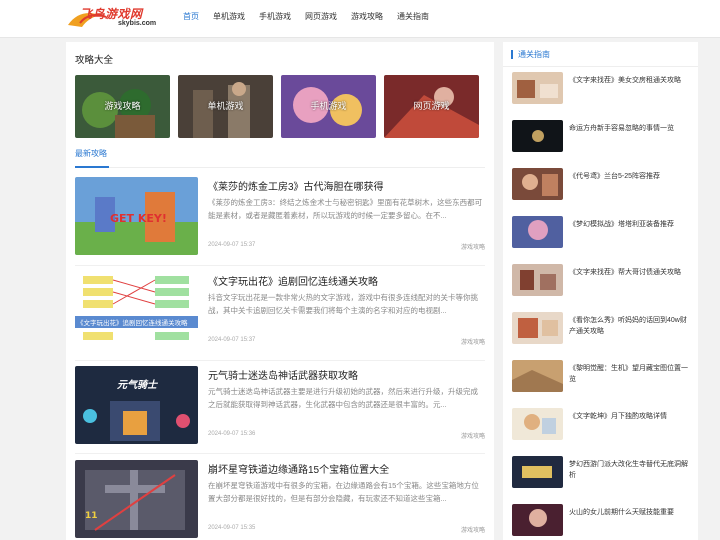  What do you see at coordinates (283, 374) in the screenshot?
I see `article-title: 元气骑士迷迭岛神话武器获取攻略` at bounding box center [283, 374].